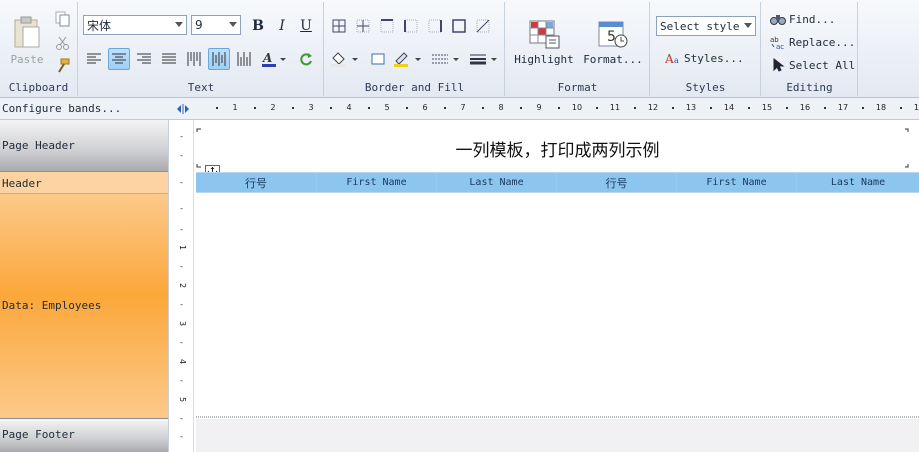 This screenshot has height=452, width=919. Describe the element at coordinates (216, 25) in the screenshot. I see `font-size-select: 9` at that location.